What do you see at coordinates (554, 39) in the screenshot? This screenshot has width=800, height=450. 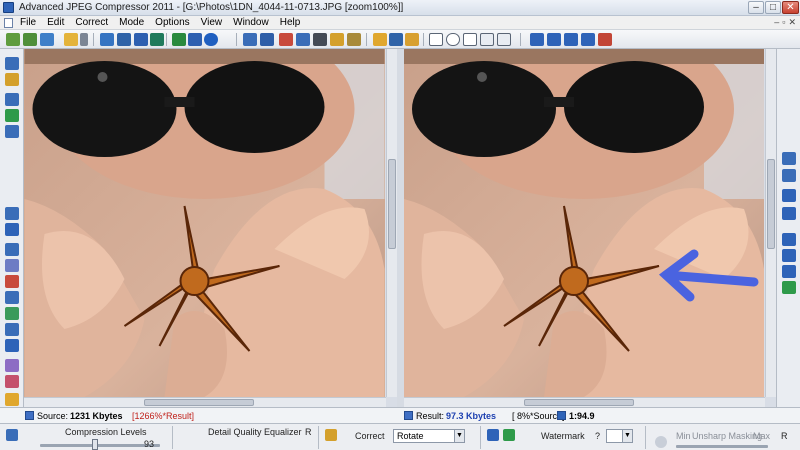 I see `layout-horizontal-icon` at bounding box center [554, 39].